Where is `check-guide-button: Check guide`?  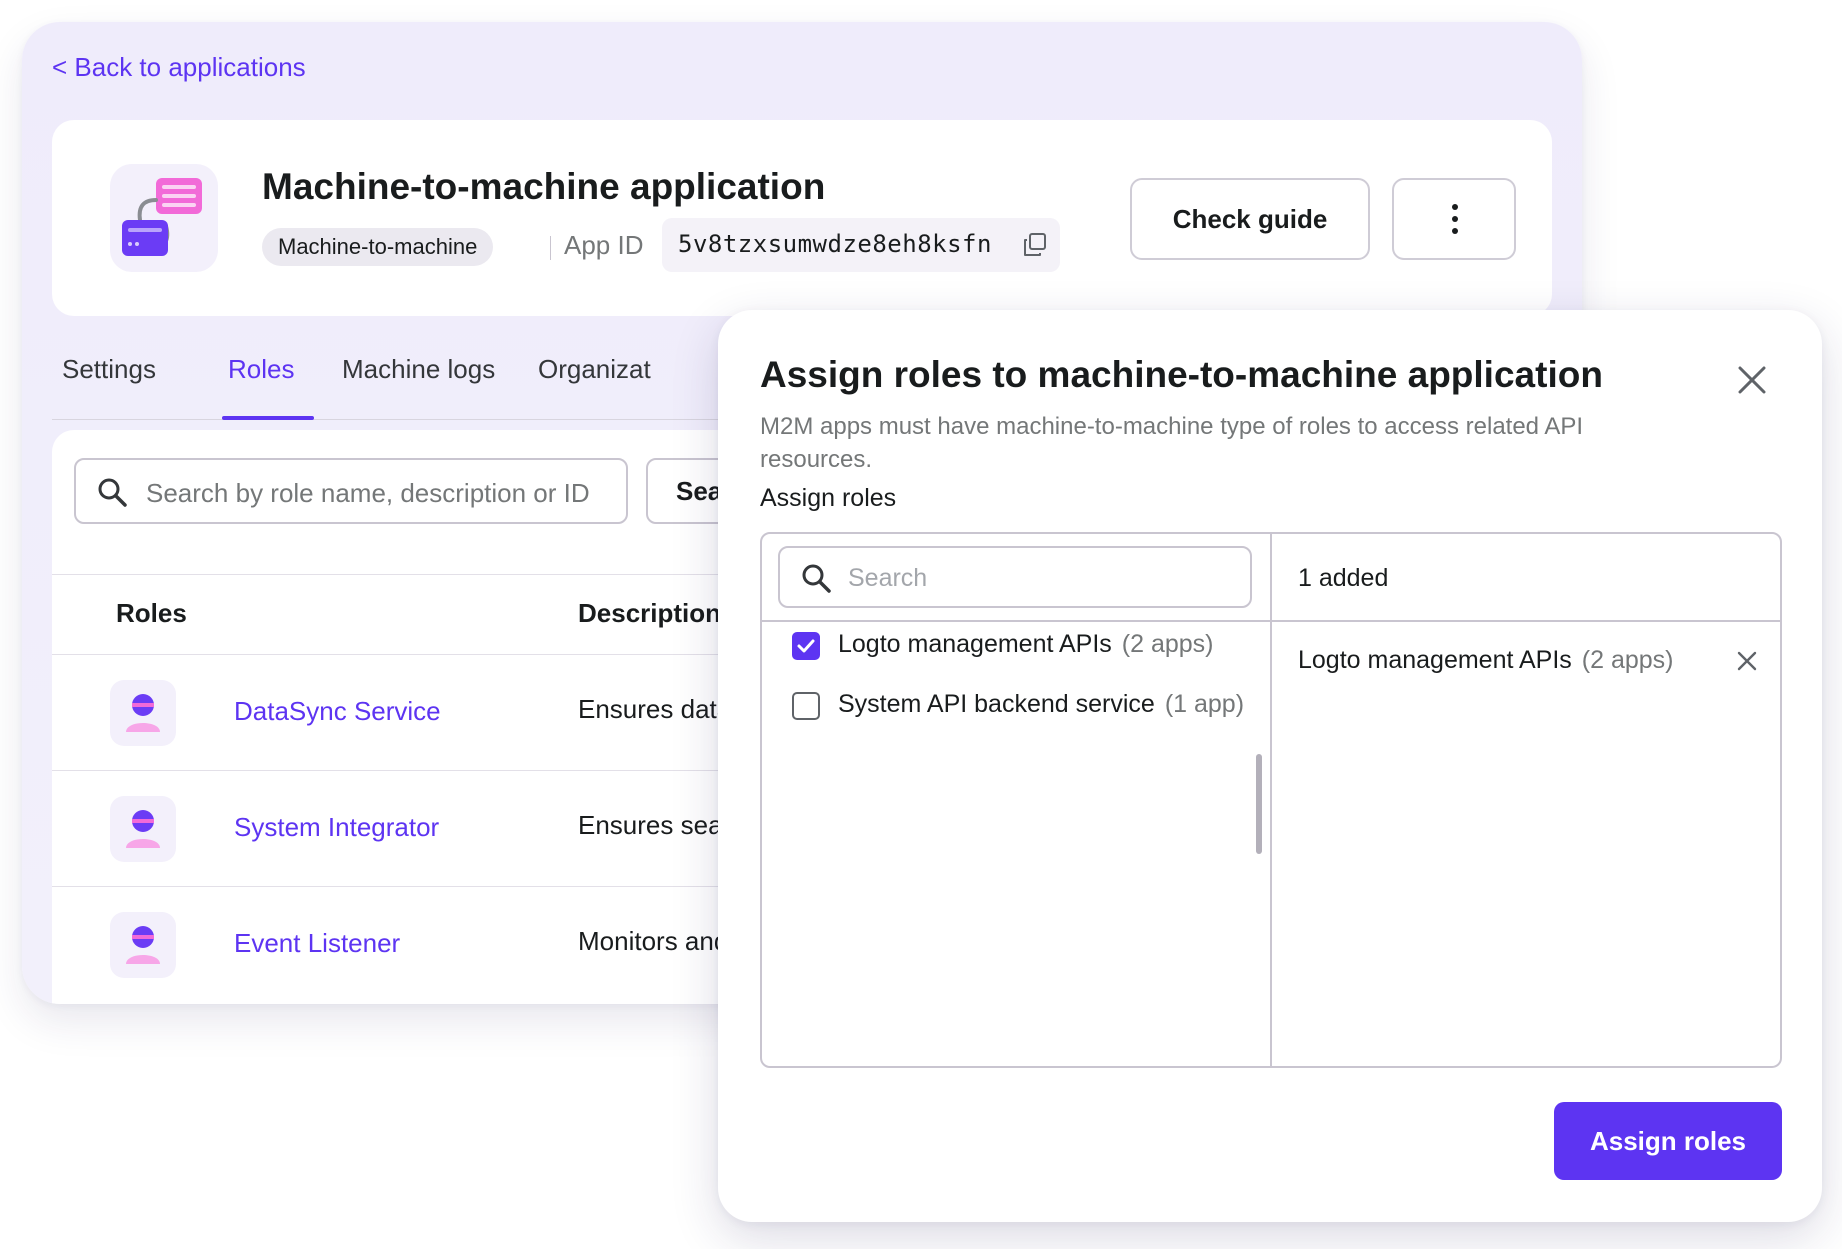
check-guide-button: Check guide is located at coordinates (1250, 219).